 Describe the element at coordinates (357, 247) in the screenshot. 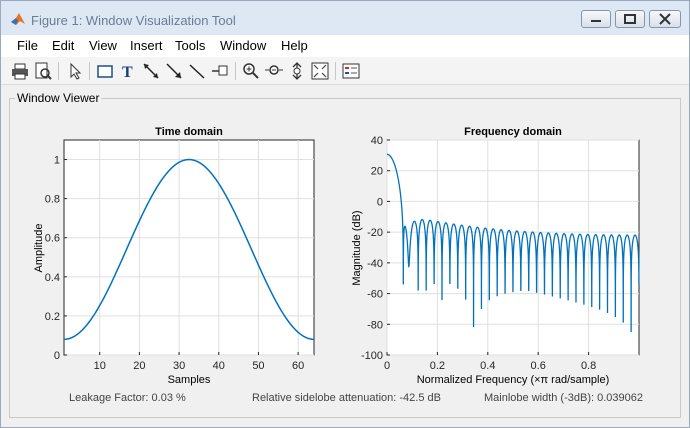

I see `freq-plot-ylabel: Magnitude (dB)` at that location.